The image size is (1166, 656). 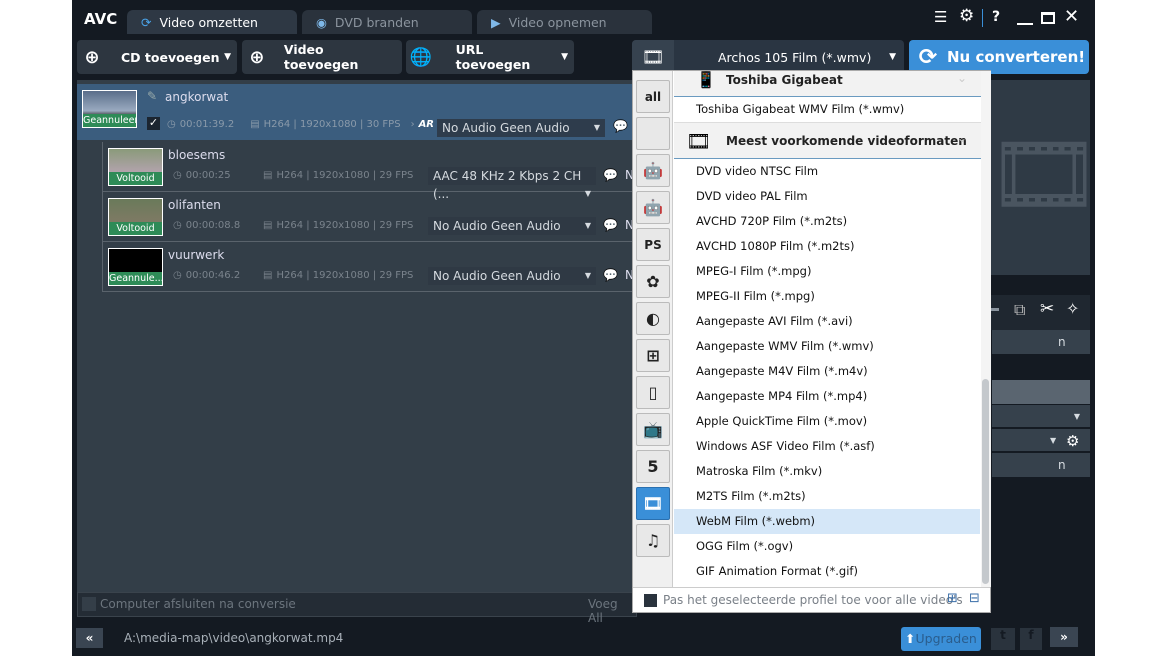 I want to click on shutdown-label: Computer afsluiten na conversie, so click(x=198, y=604).